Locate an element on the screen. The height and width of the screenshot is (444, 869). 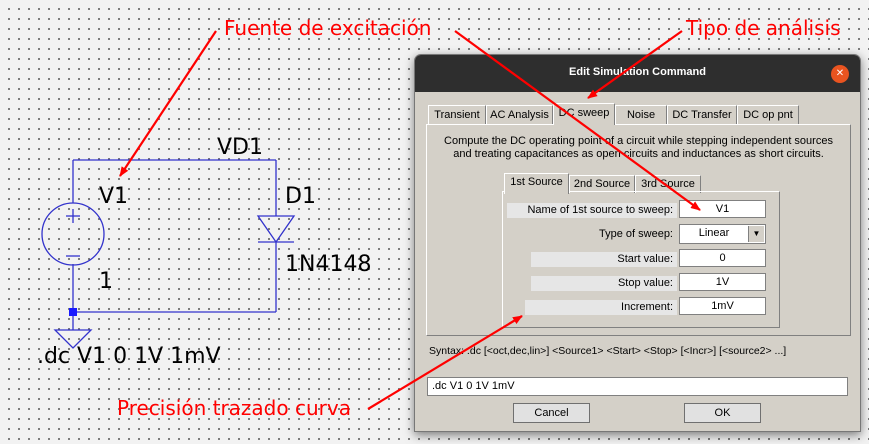
tab-transient: Transient is located at coordinates (457, 114).